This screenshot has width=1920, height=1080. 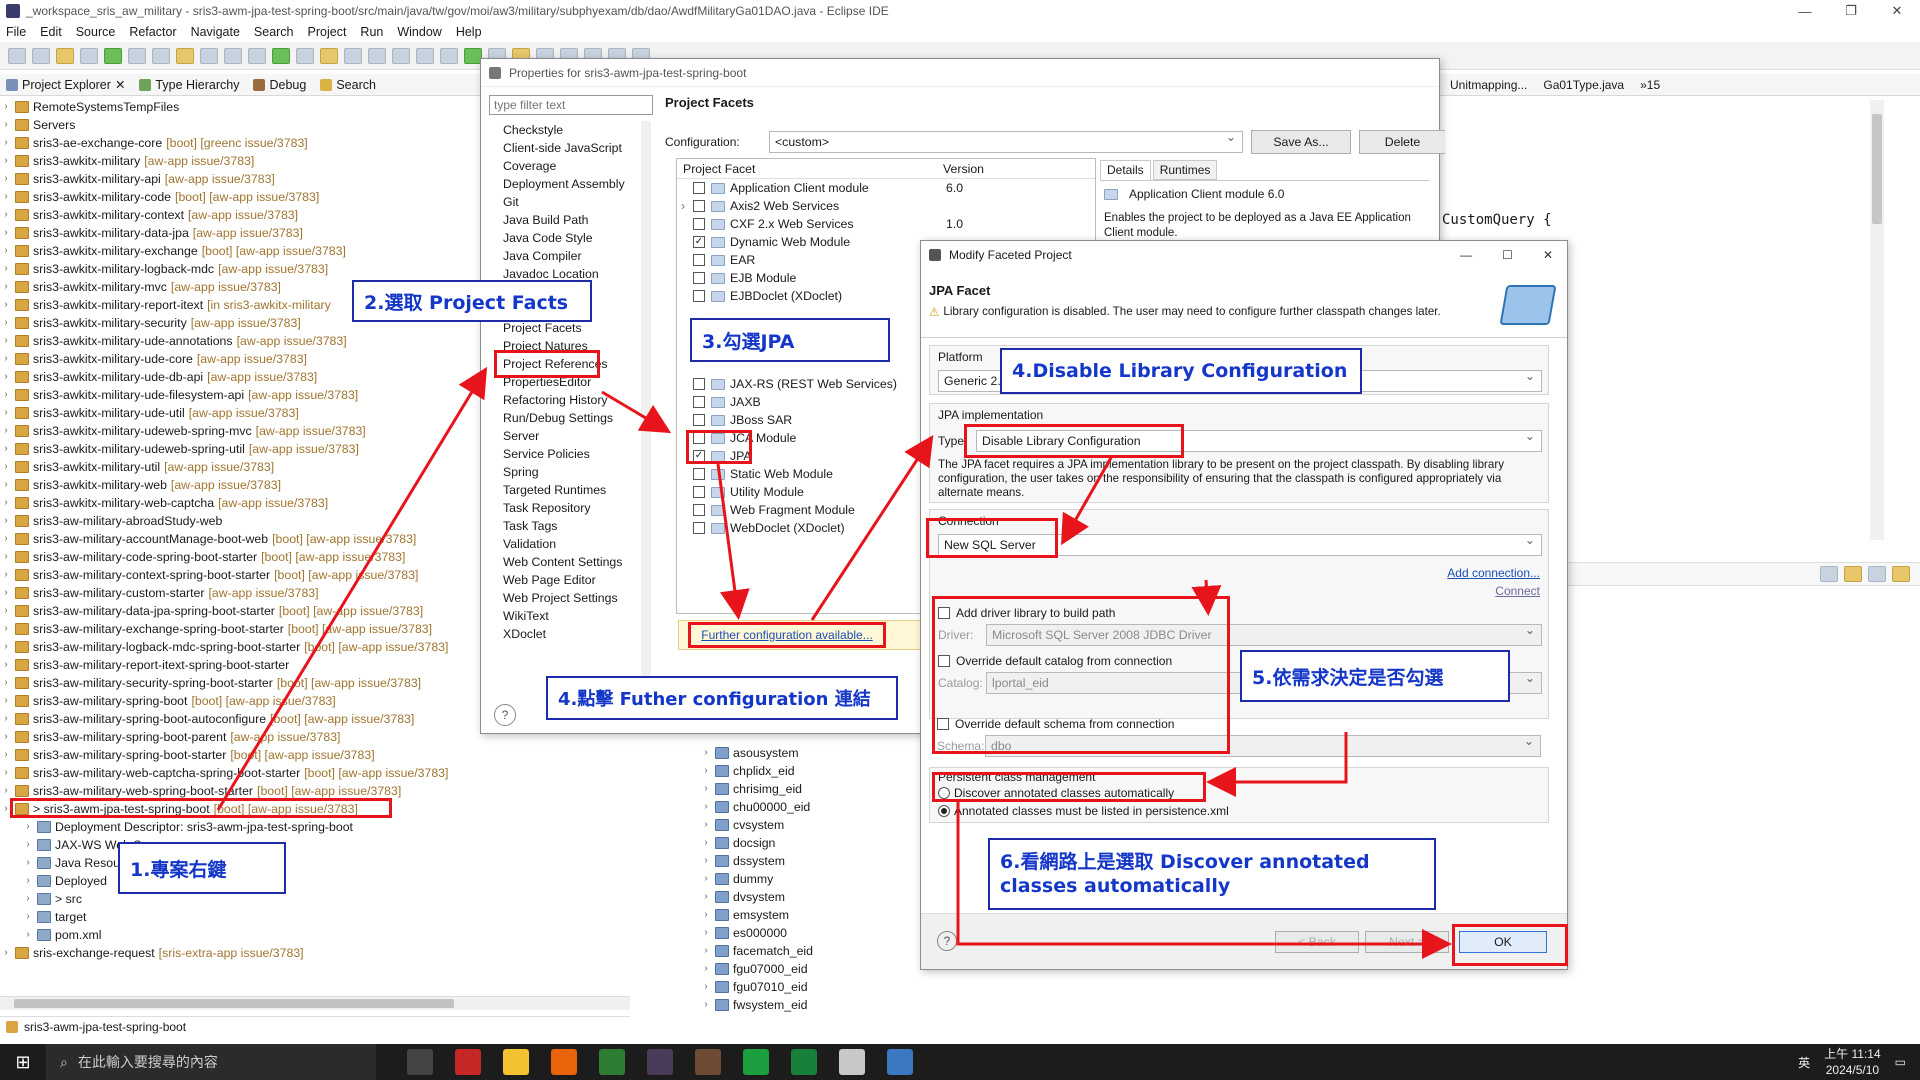 What do you see at coordinates (202, 868) in the screenshot?
I see `callout-step-1: 1.專案右鍵` at bounding box center [202, 868].